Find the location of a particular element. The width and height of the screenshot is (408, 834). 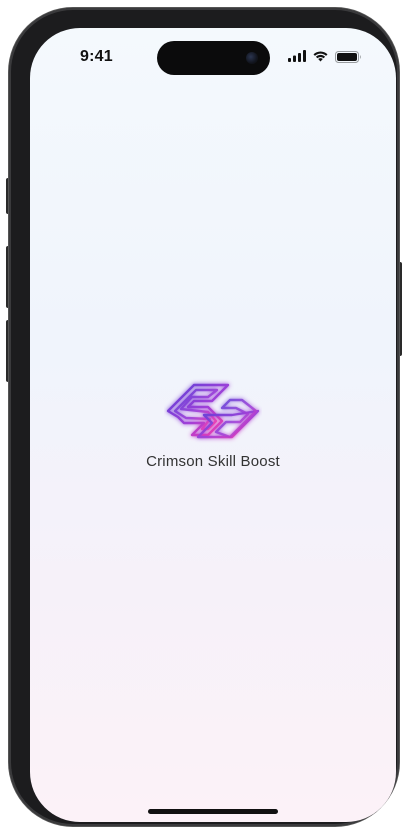

home-indicator is located at coordinates (213, 811).